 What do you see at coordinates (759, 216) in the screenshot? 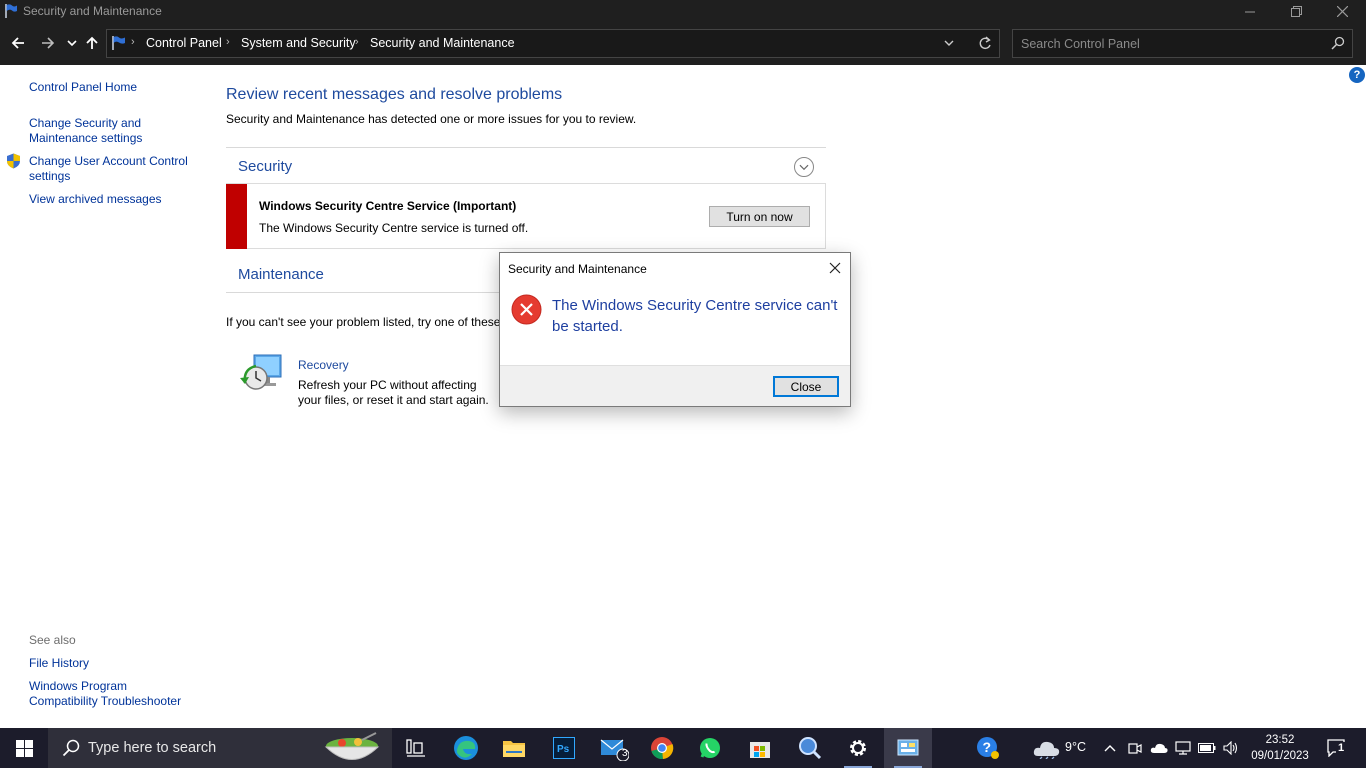
I see `turn-on-now-button: Turn on now` at bounding box center [759, 216].